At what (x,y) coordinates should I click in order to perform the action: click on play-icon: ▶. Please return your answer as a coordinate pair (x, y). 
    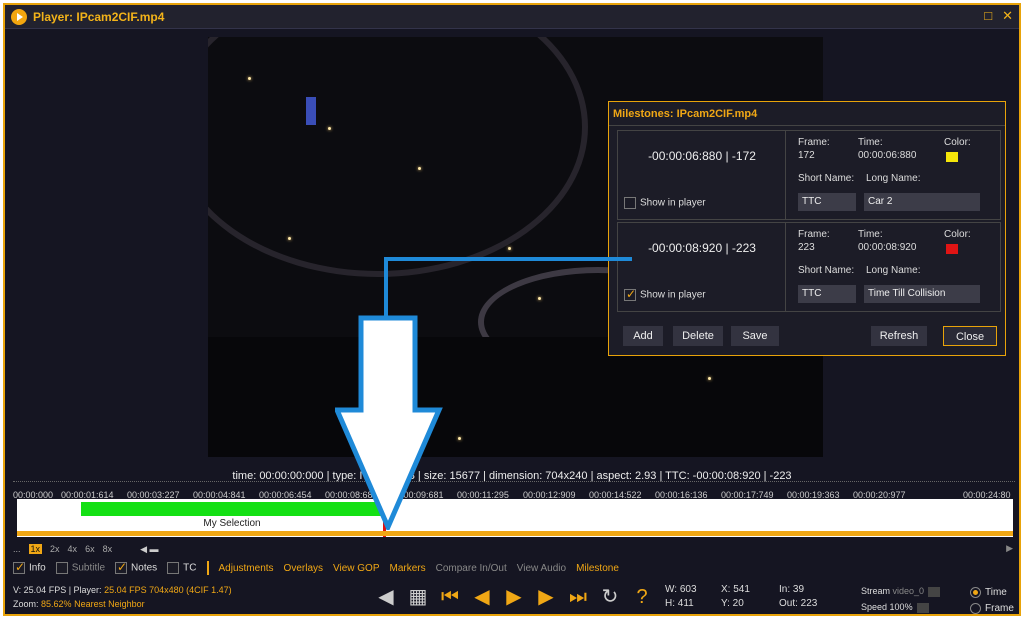
    Looking at the image, I should click on (514, 597).